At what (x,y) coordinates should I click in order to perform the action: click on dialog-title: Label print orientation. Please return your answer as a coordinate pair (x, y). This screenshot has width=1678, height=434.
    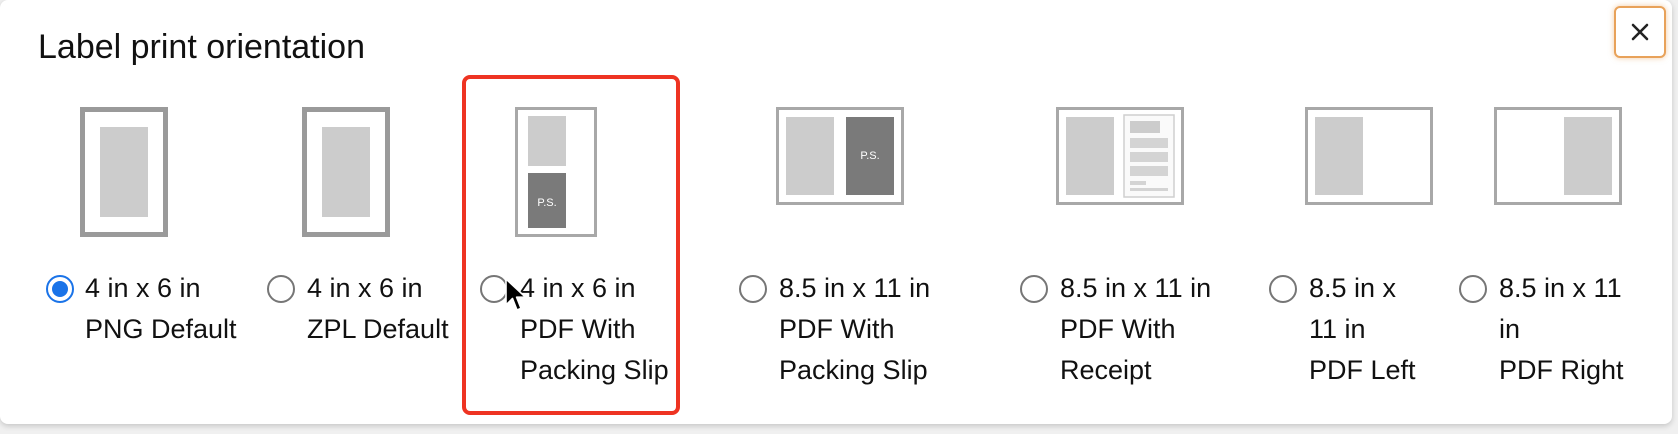
    Looking at the image, I should click on (202, 47).